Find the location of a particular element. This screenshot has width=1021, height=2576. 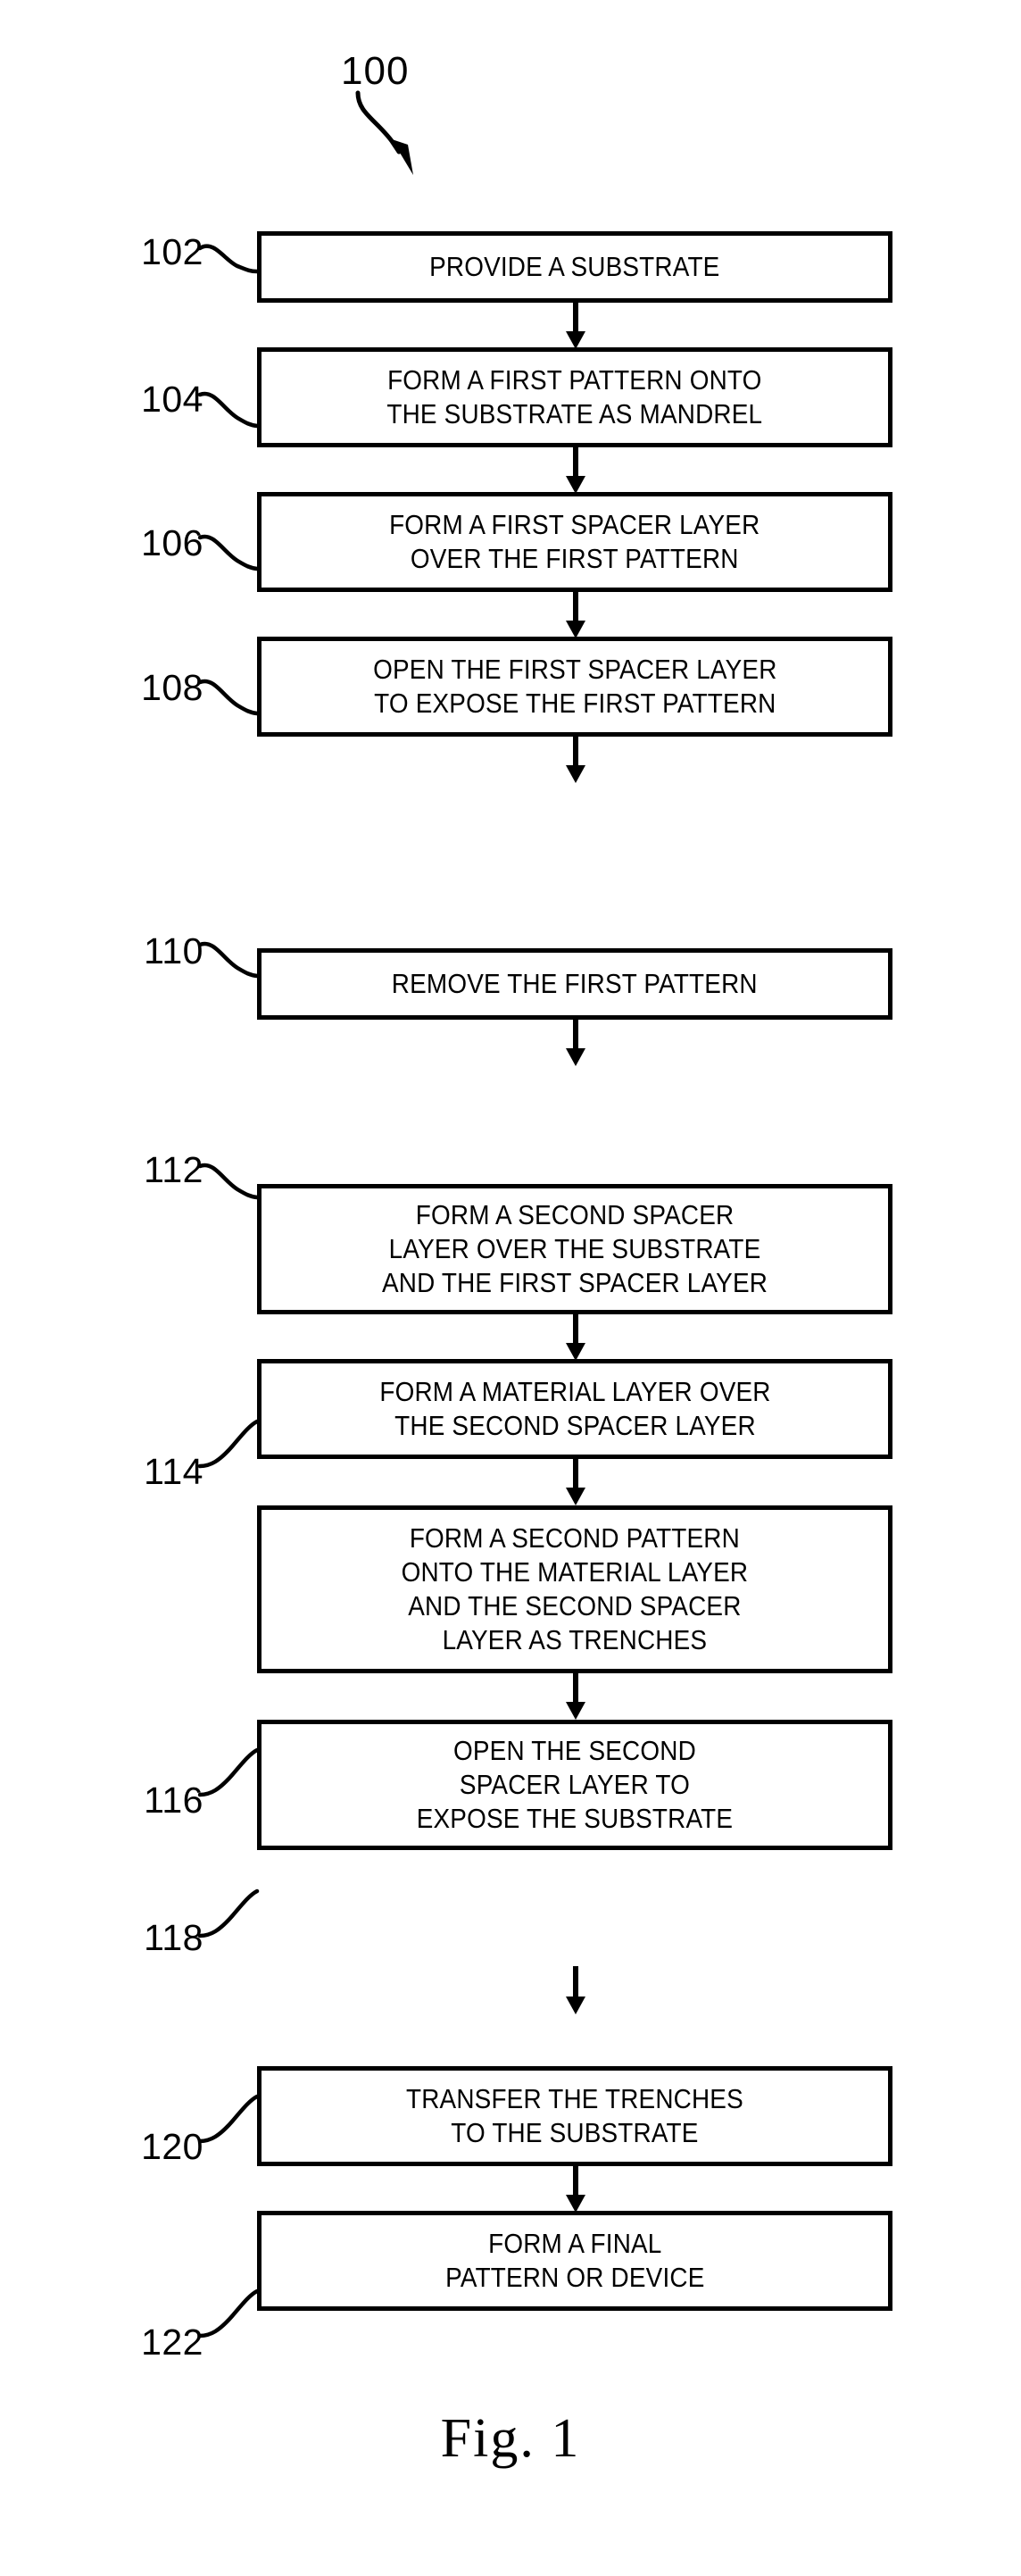

step-ref-118: 118 is located at coordinates (173, 1937).